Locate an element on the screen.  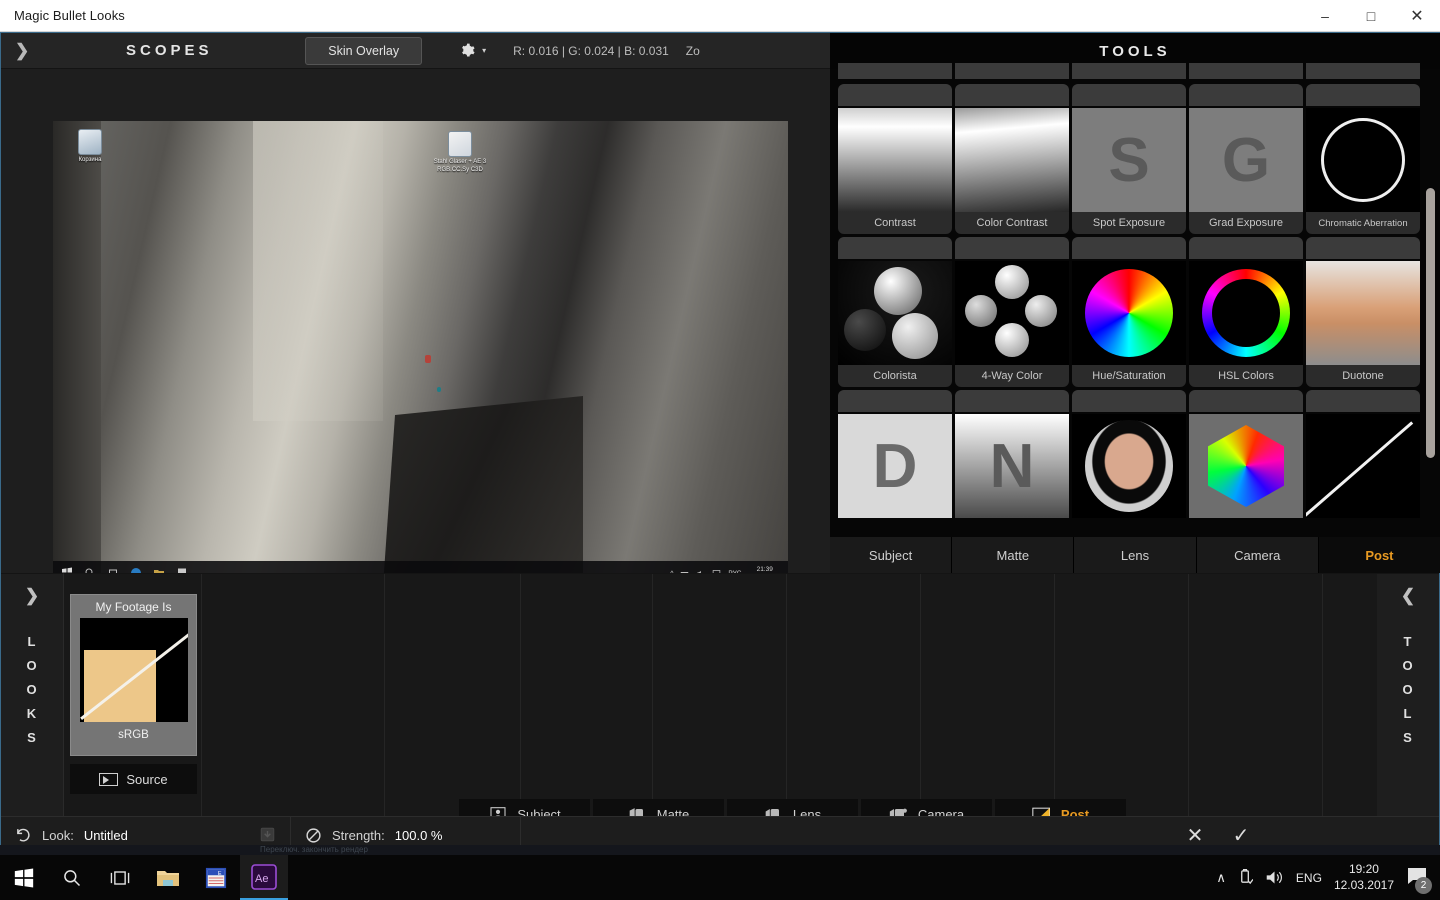
save-look-icon is located at coordinates (267, 834).